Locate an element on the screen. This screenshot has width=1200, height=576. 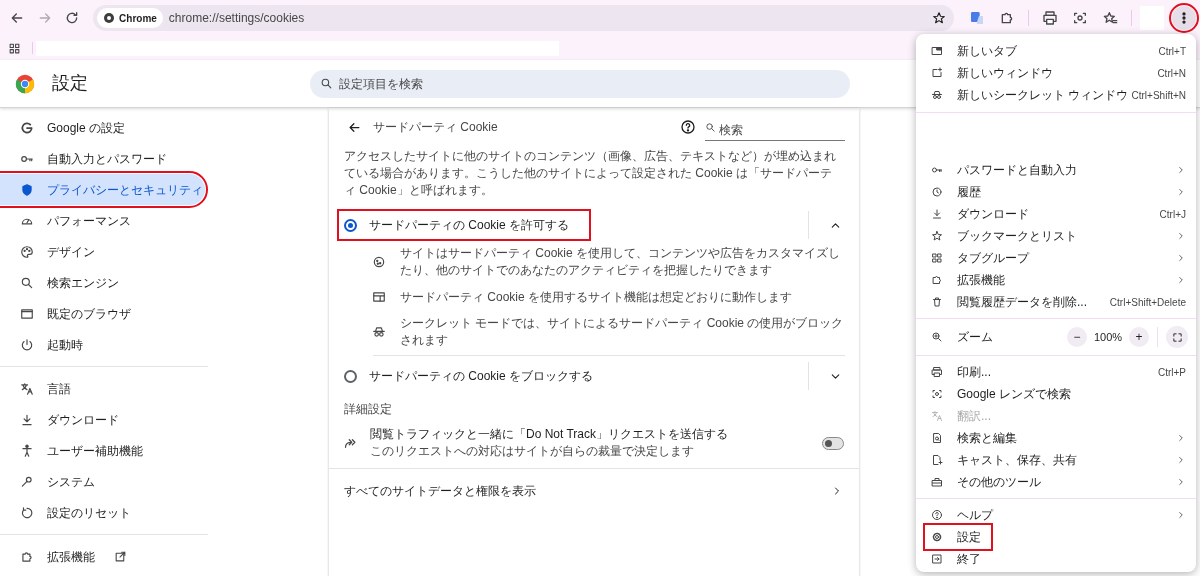
zoom-out-button: − is located at coordinates (1077, 337).